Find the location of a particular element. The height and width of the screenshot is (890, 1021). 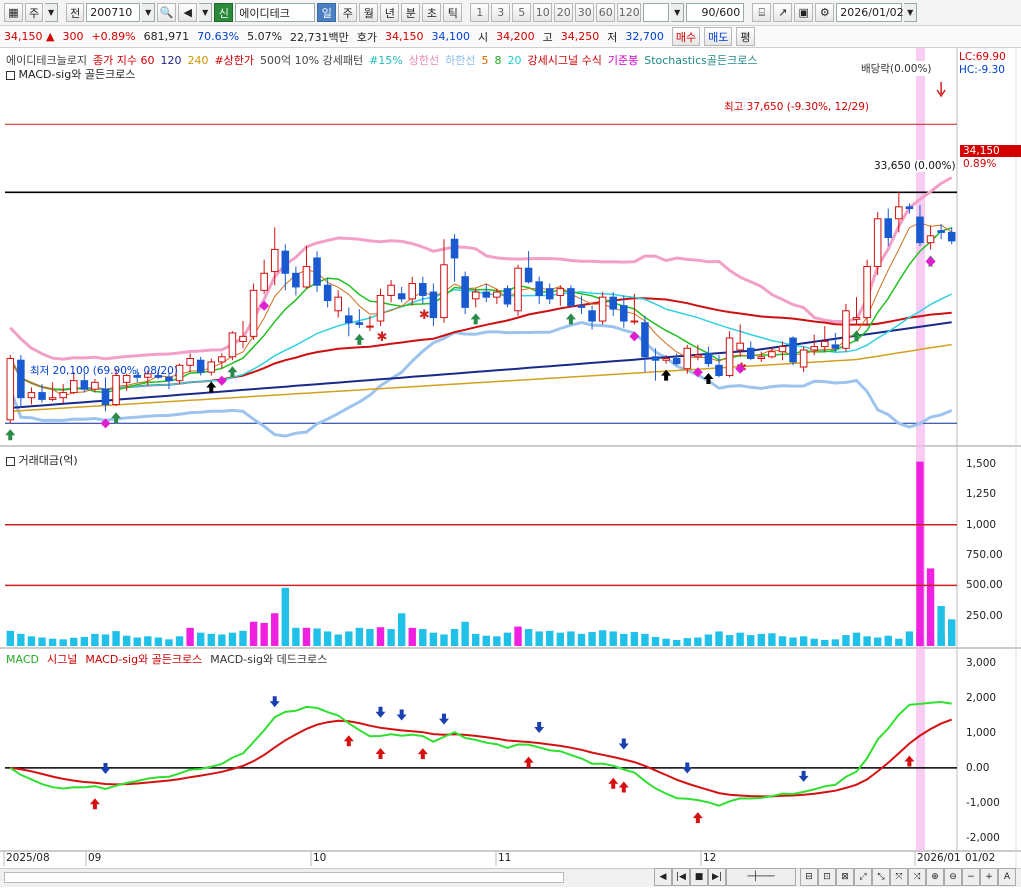

buy-button: 매수 is located at coordinates (686, 36).